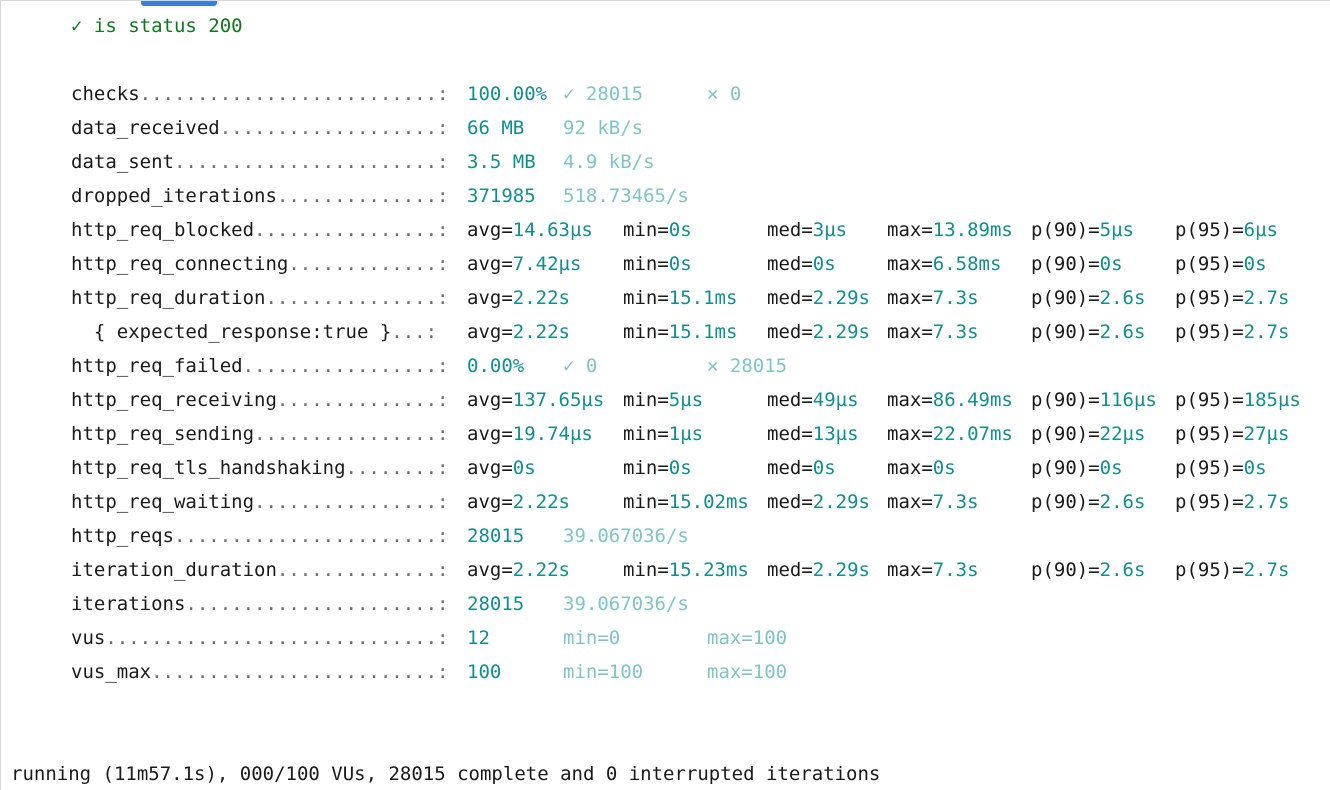 The width and height of the screenshot is (1330, 790). Describe the element at coordinates (724, 94) in the screenshot. I see `metric-extra: ✕ 0` at that location.